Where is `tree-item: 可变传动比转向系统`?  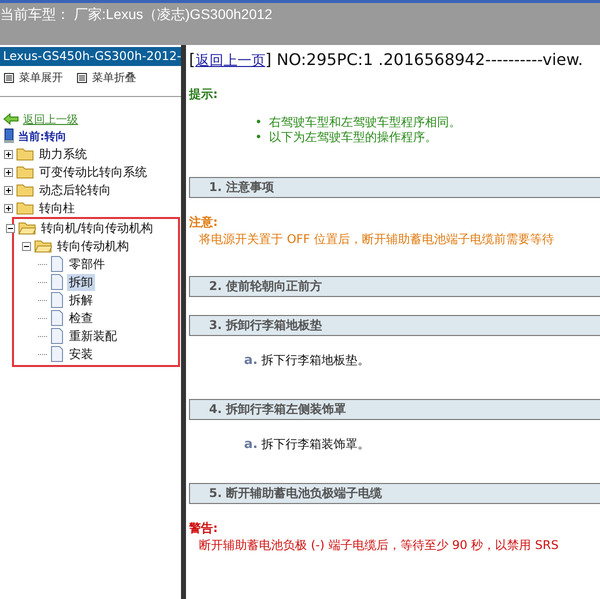
tree-item: 可变传动比转向系统 is located at coordinates (93, 172).